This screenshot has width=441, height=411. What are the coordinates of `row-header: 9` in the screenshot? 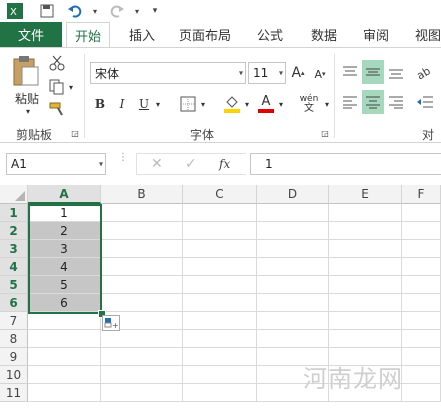 It's located at (14, 357).